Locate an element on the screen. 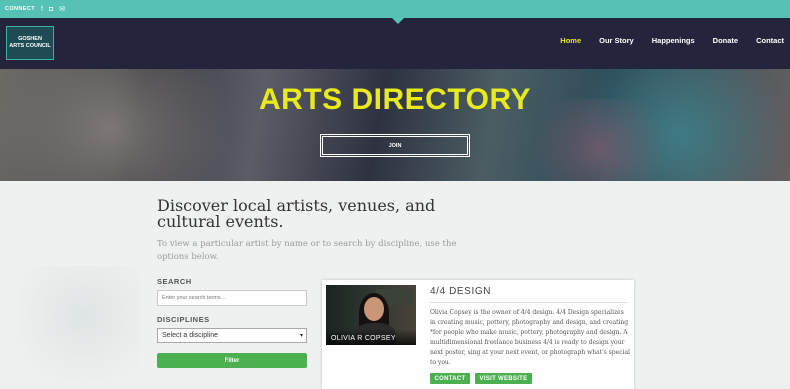  photo-face is located at coordinates (374, 309).